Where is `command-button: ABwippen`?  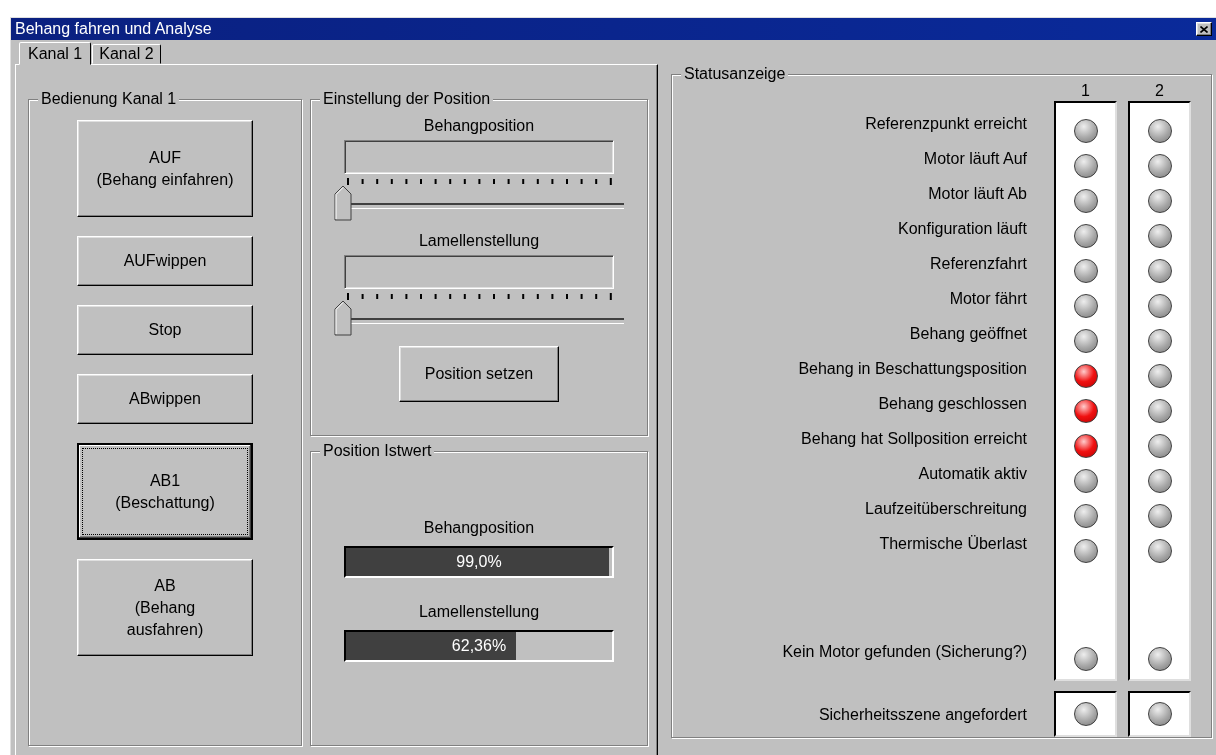 command-button: ABwippen is located at coordinates (165, 399).